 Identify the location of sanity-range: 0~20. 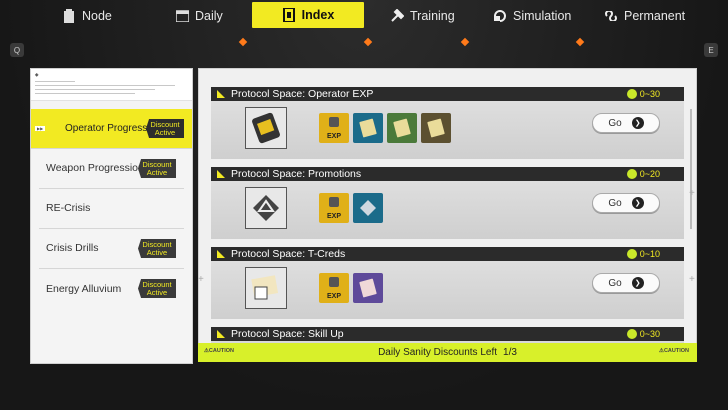
(643, 174).